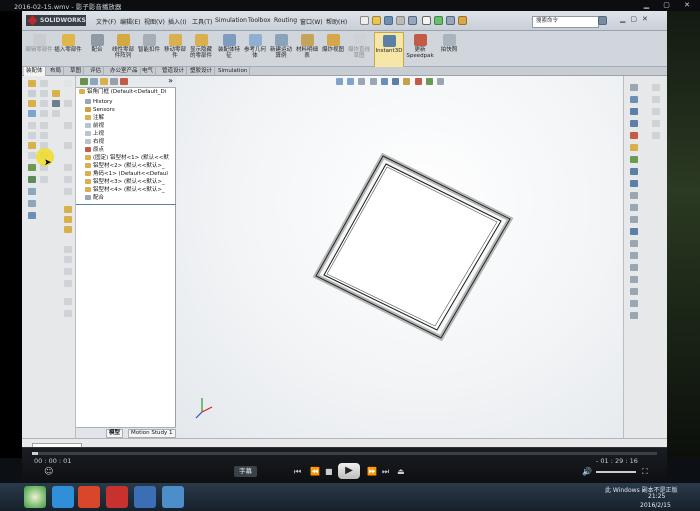 Image resolution: width=700 pixels, height=511 pixels. What do you see at coordinates (76, 71) in the screenshot?
I see `tab-sketch: 草图` at bounding box center [76, 71].